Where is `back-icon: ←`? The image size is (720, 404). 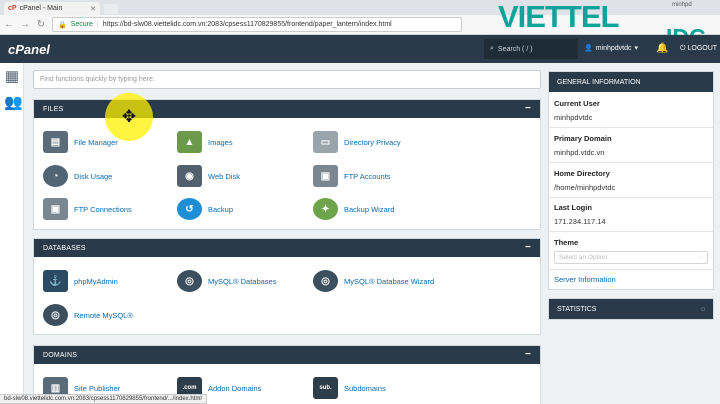
back-icon: ← is located at coordinates (9, 24).